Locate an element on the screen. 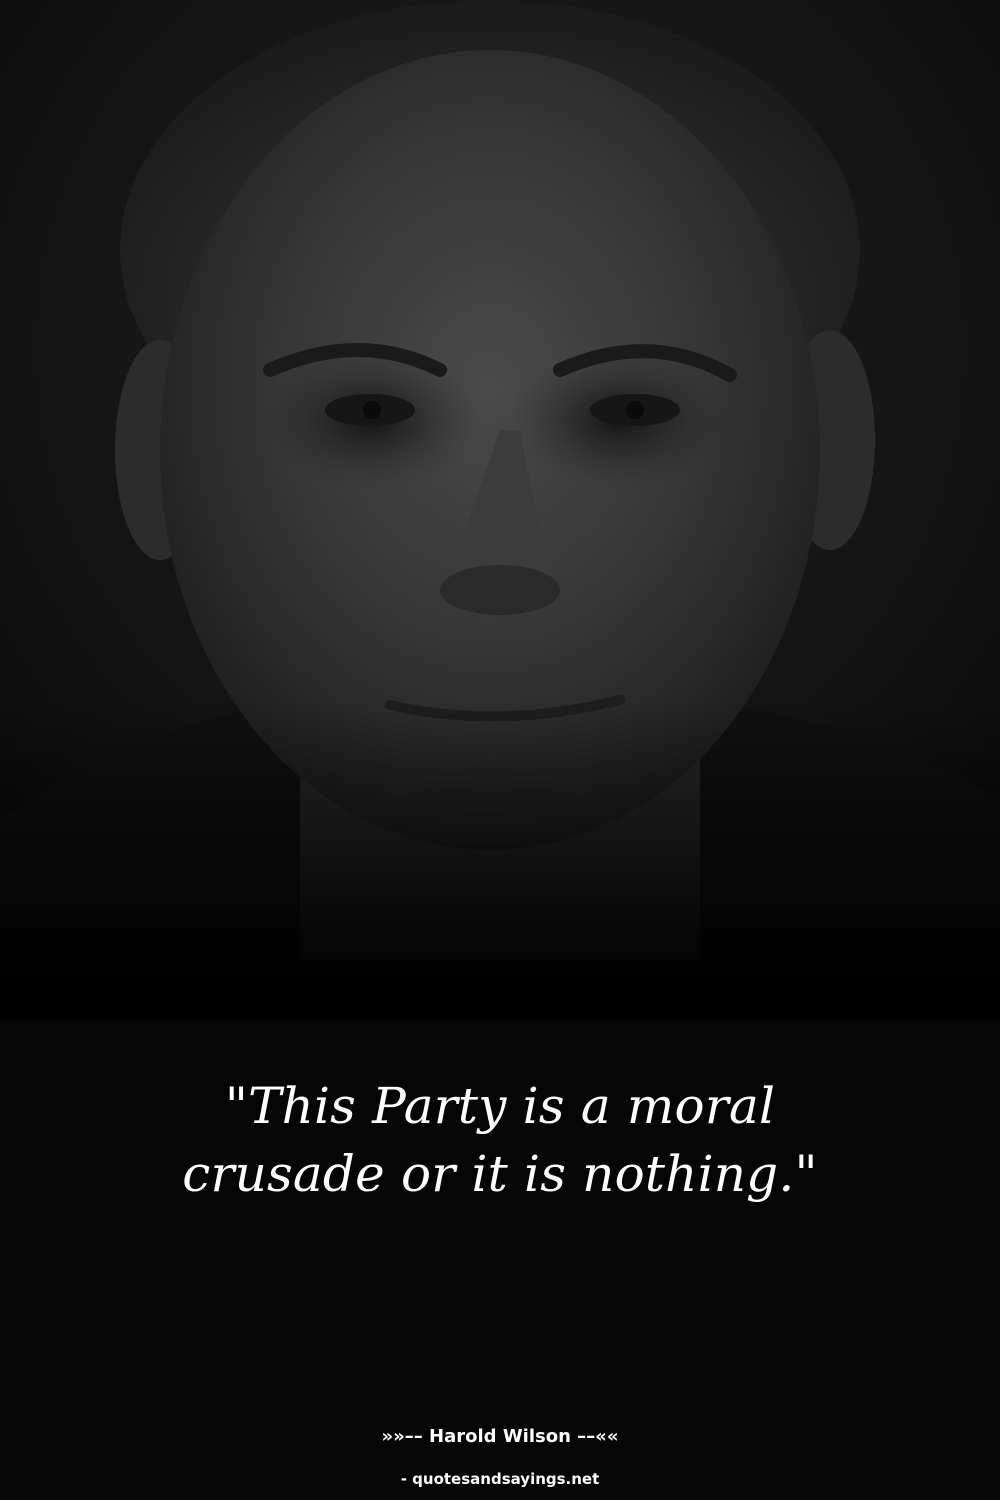 Image resolution: width=1000 pixels, height=1500 pixels. author-line: »»–– Harold Wilson ––«« is located at coordinates (500, 1436).